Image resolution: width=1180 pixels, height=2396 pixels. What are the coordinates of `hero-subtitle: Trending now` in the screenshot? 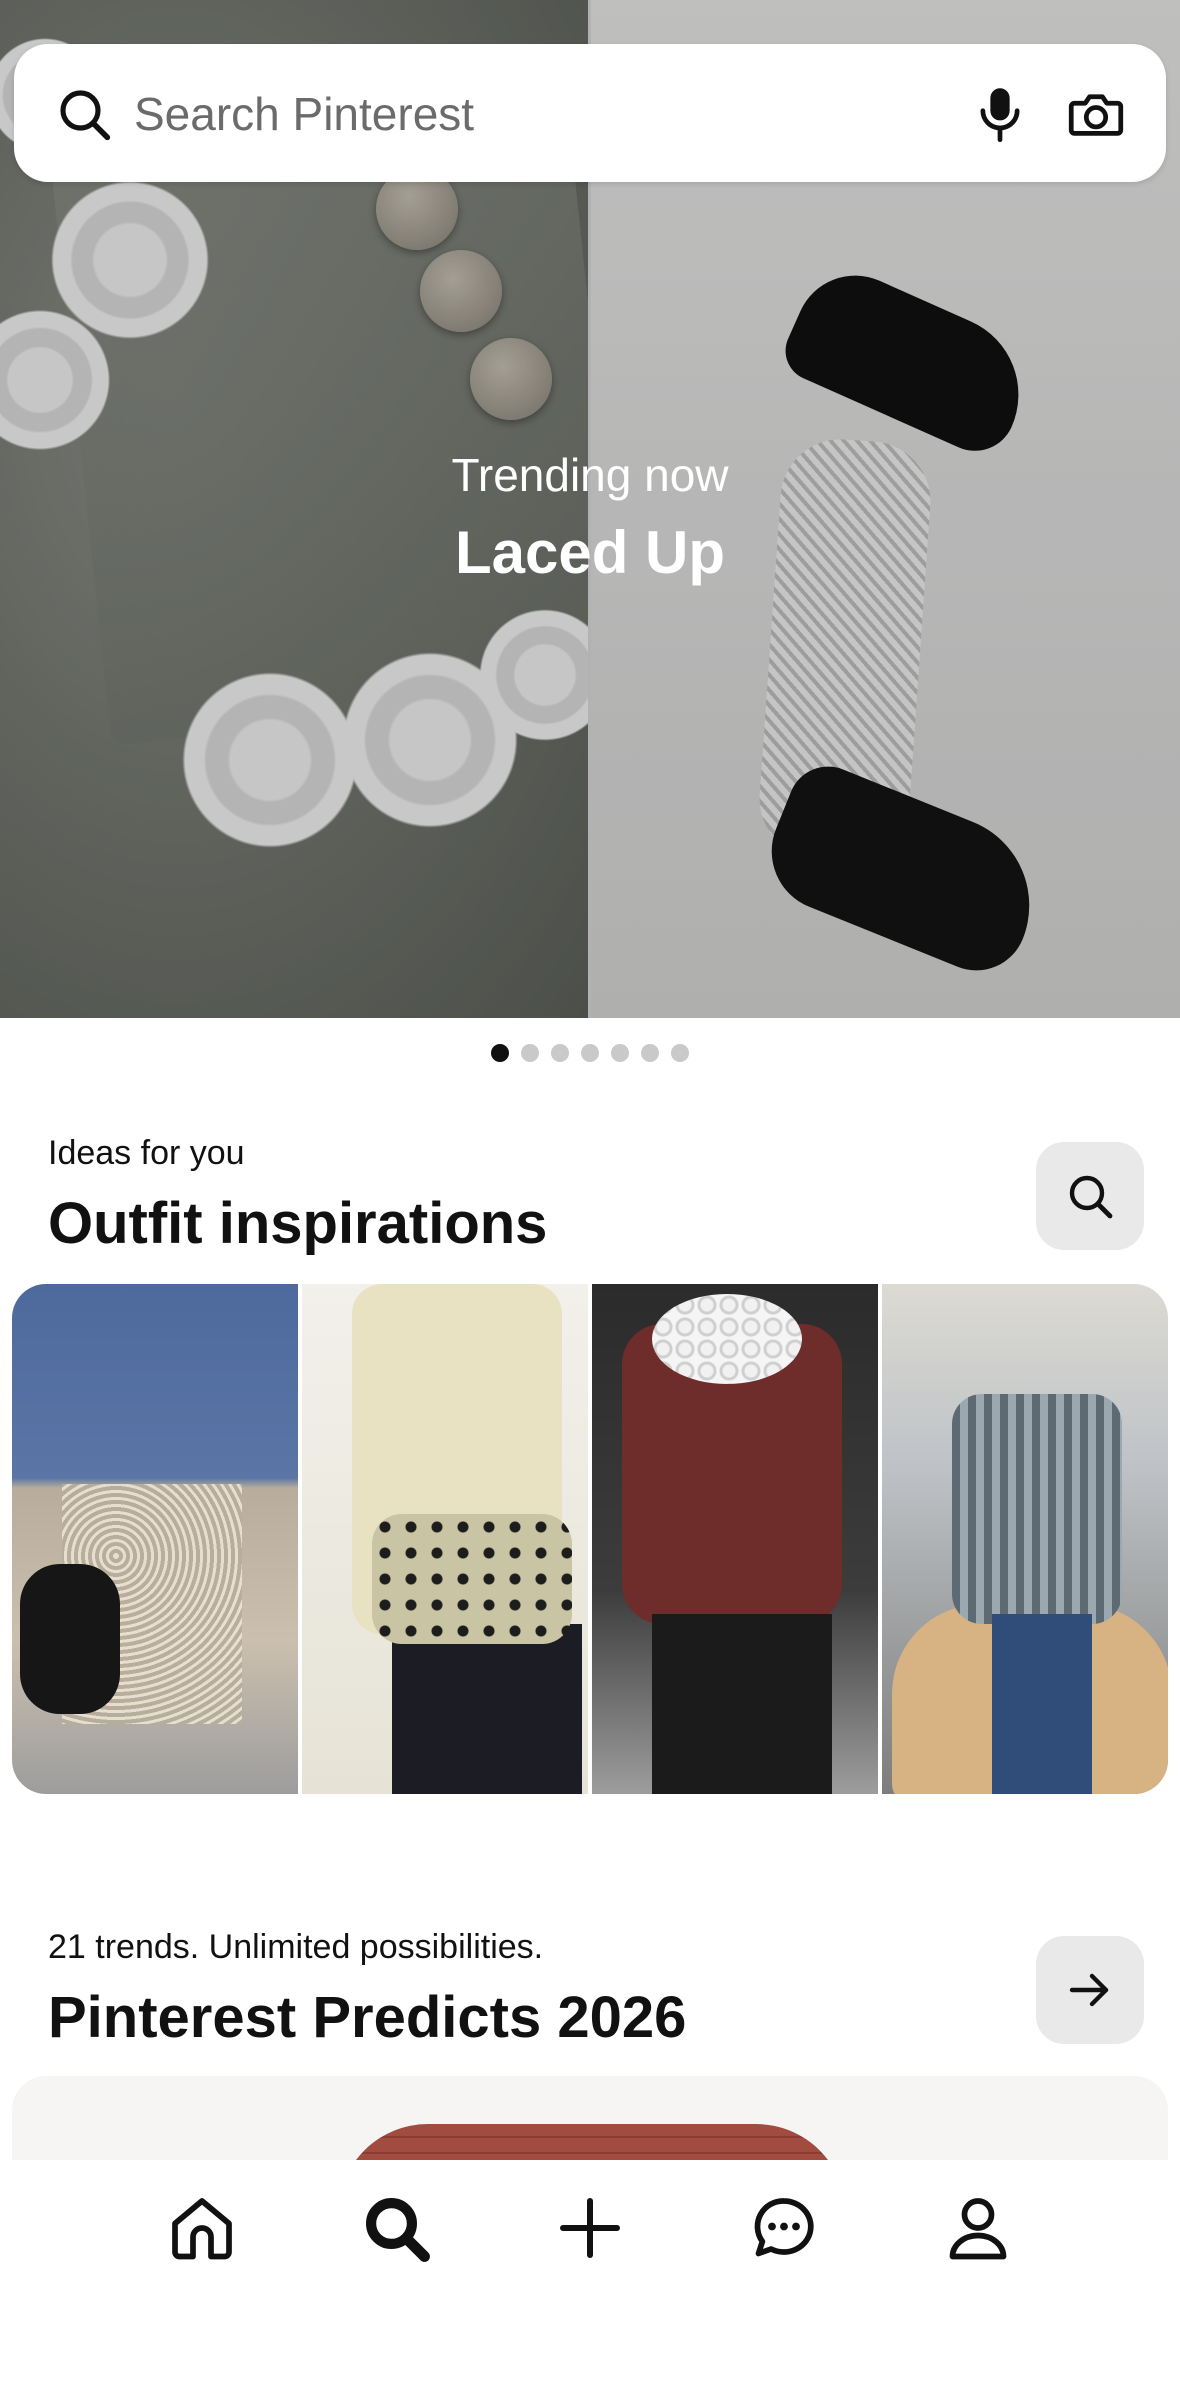 It's located at (590, 475).